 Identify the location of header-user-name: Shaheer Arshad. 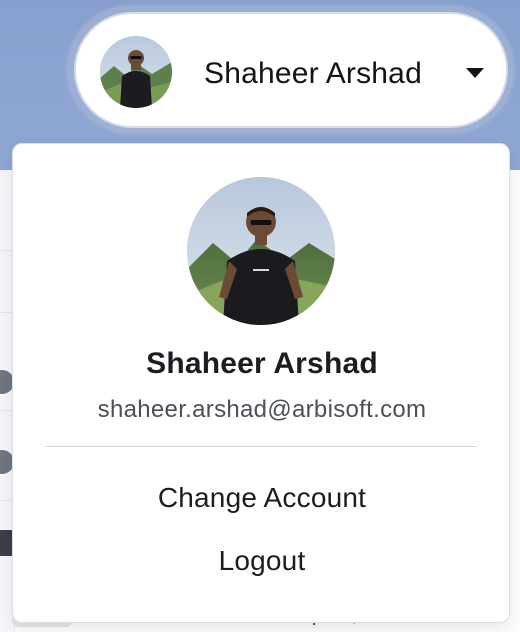
(313, 74).